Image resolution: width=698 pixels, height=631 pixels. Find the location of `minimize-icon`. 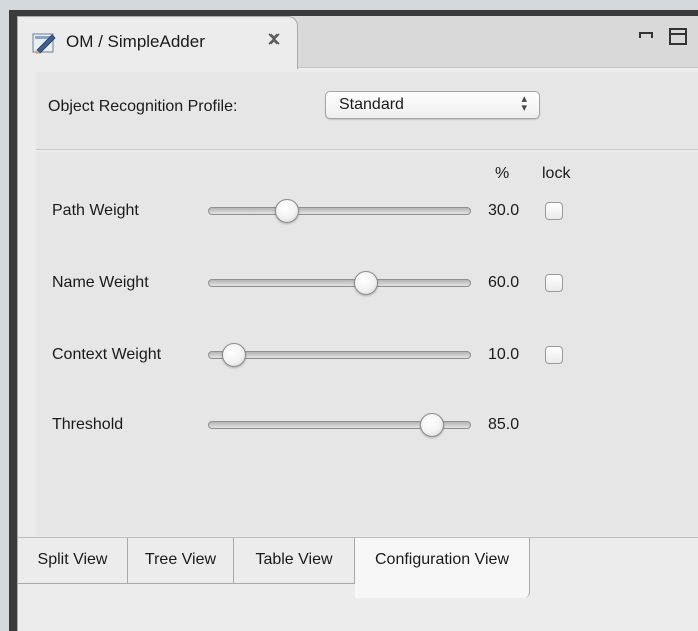

minimize-icon is located at coordinates (646, 35).